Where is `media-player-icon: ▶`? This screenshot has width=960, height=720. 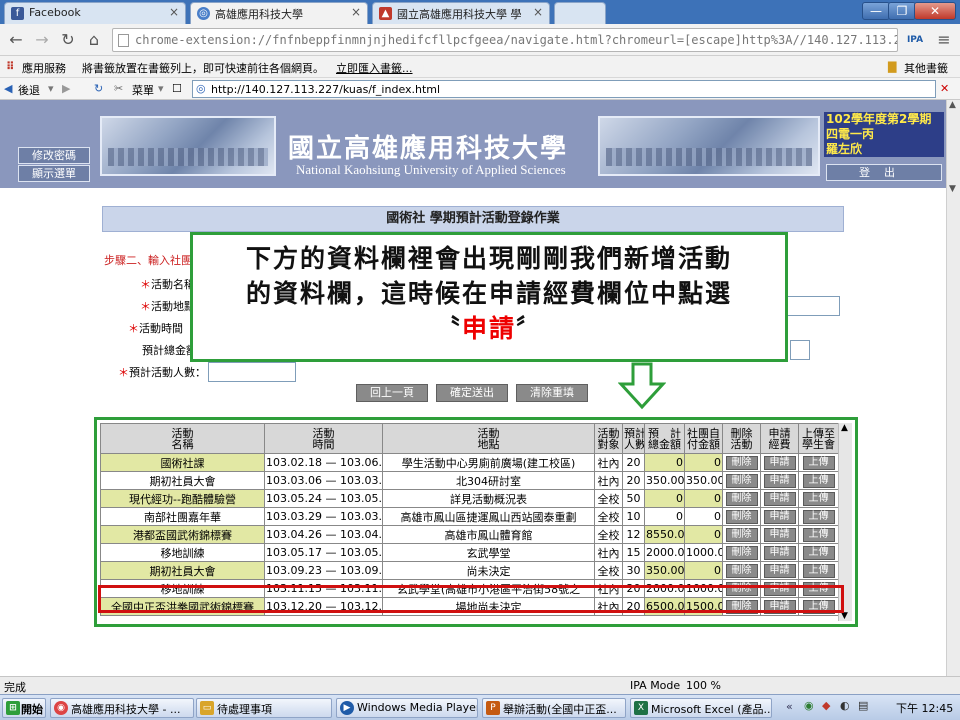 media-player-icon: ▶ is located at coordinates (347, 708).